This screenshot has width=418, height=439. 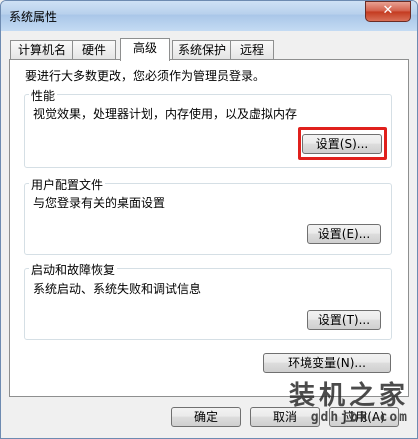 I want to click on tab-computer-name: 计算机名, so click(x=42, y=50).